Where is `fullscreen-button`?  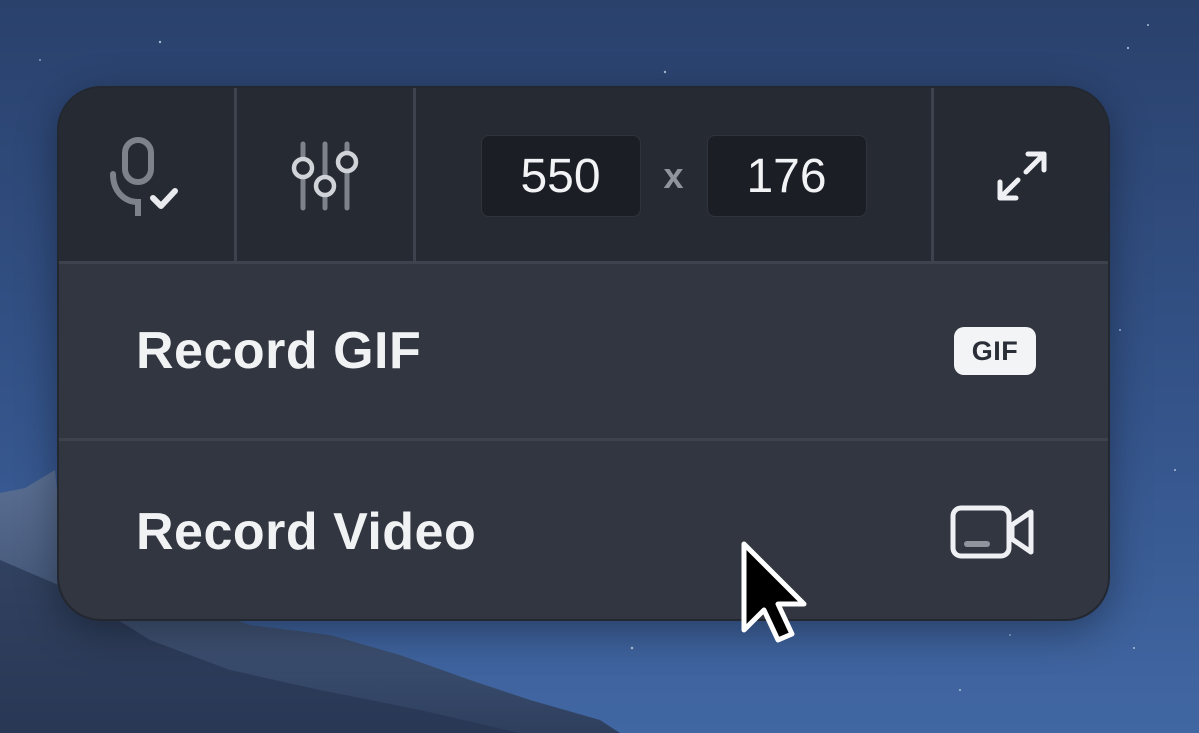
fullscreen-button is located at coordinates (1021, 176).